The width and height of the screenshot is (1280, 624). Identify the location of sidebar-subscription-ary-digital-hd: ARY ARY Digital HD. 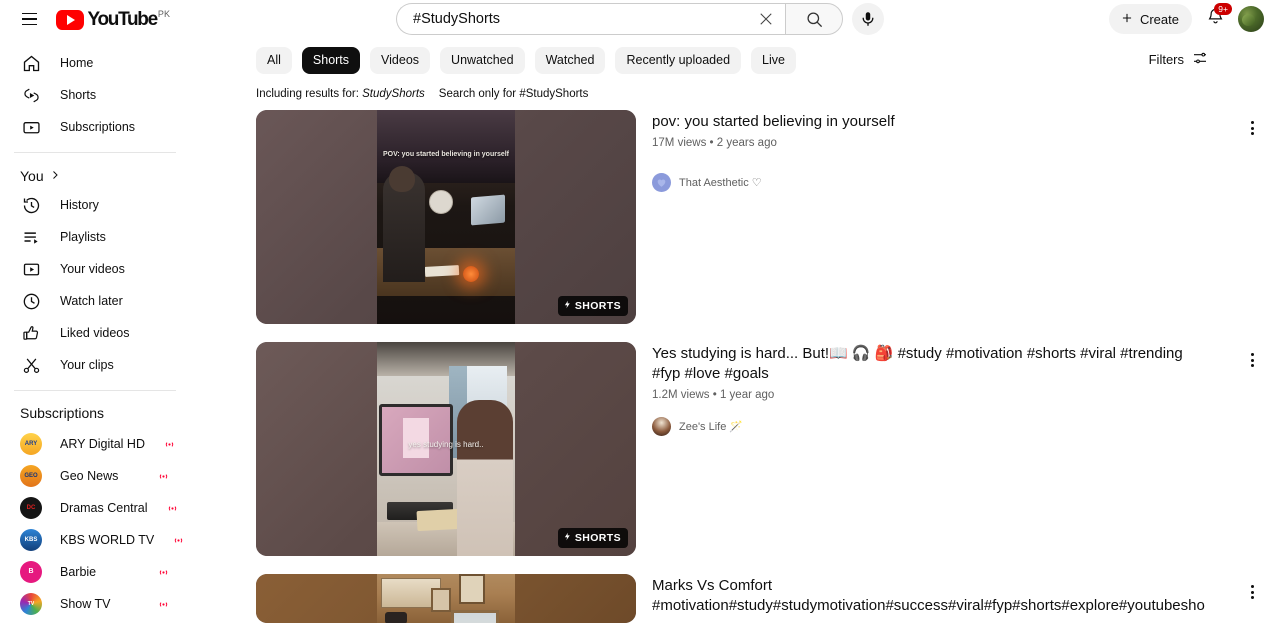
(95, 444).